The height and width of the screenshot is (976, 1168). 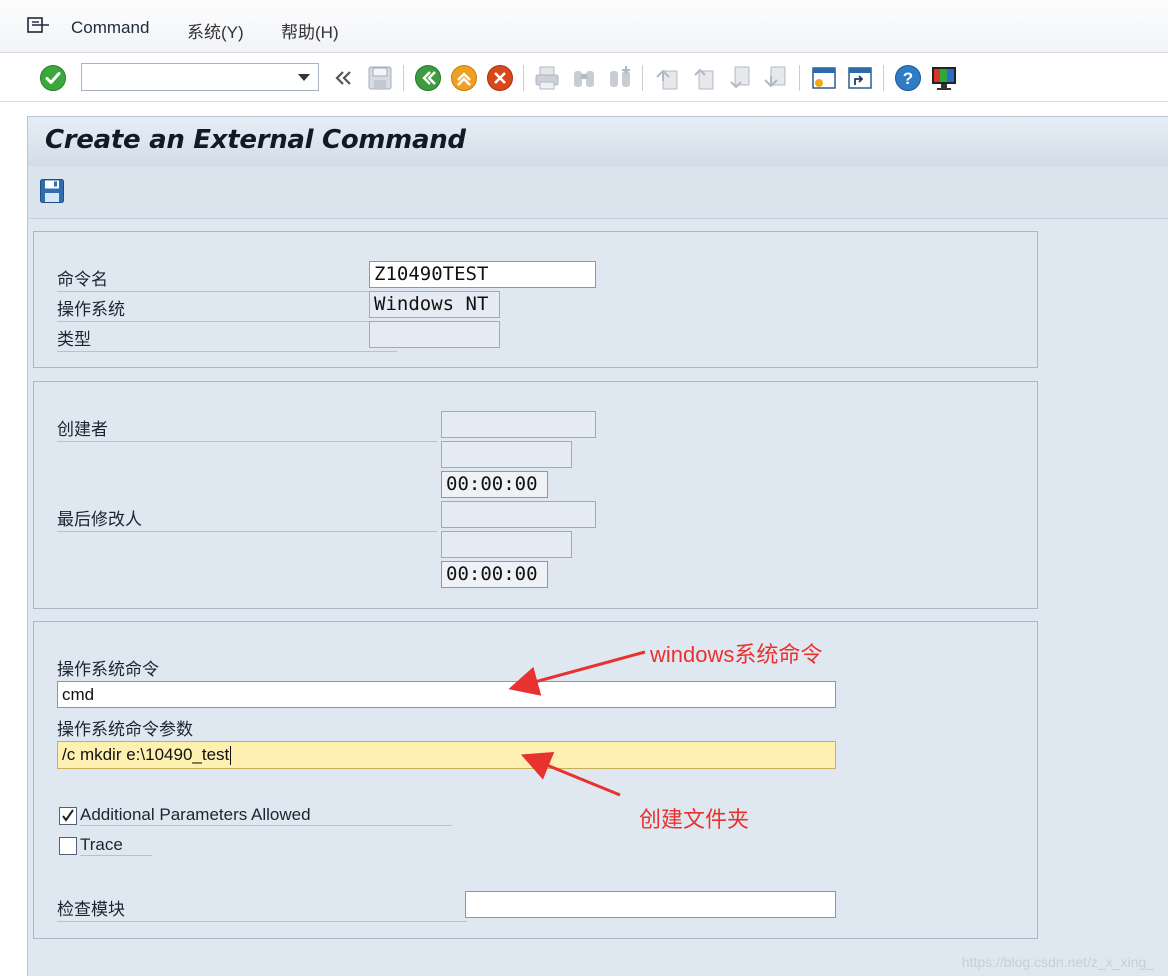 I want to click on check-module-field, so click(x=650, y=904).